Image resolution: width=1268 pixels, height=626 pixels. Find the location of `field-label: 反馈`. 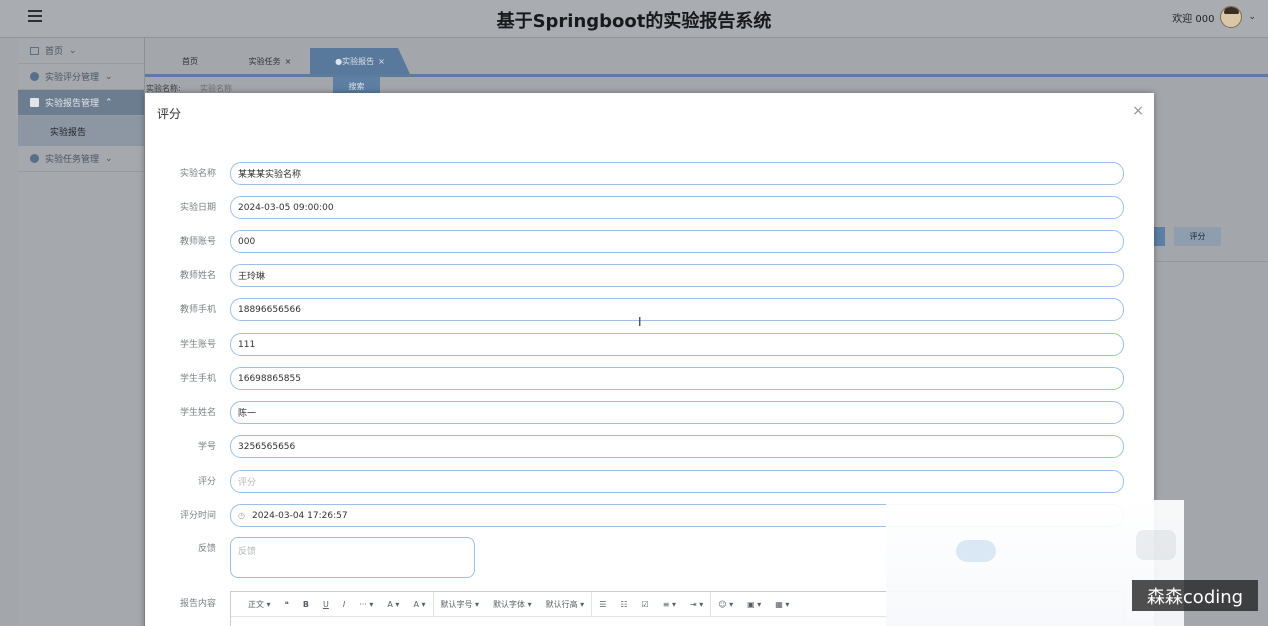

field-label: 反馈 is located at coordinates (206, 549).